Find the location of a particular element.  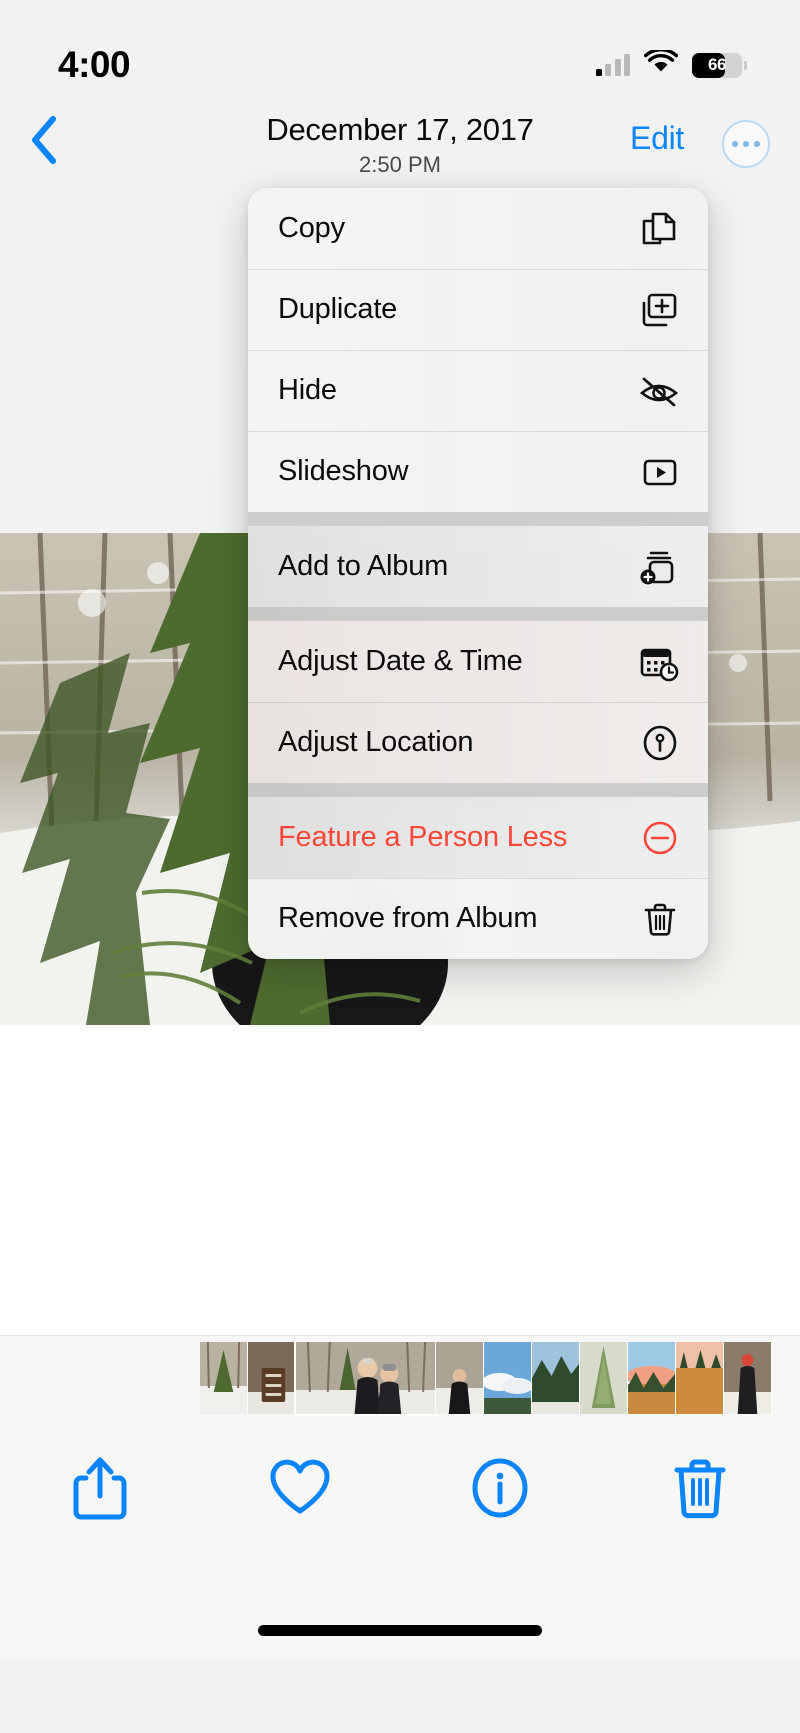

share-button is located at coordinates (100, 1490).